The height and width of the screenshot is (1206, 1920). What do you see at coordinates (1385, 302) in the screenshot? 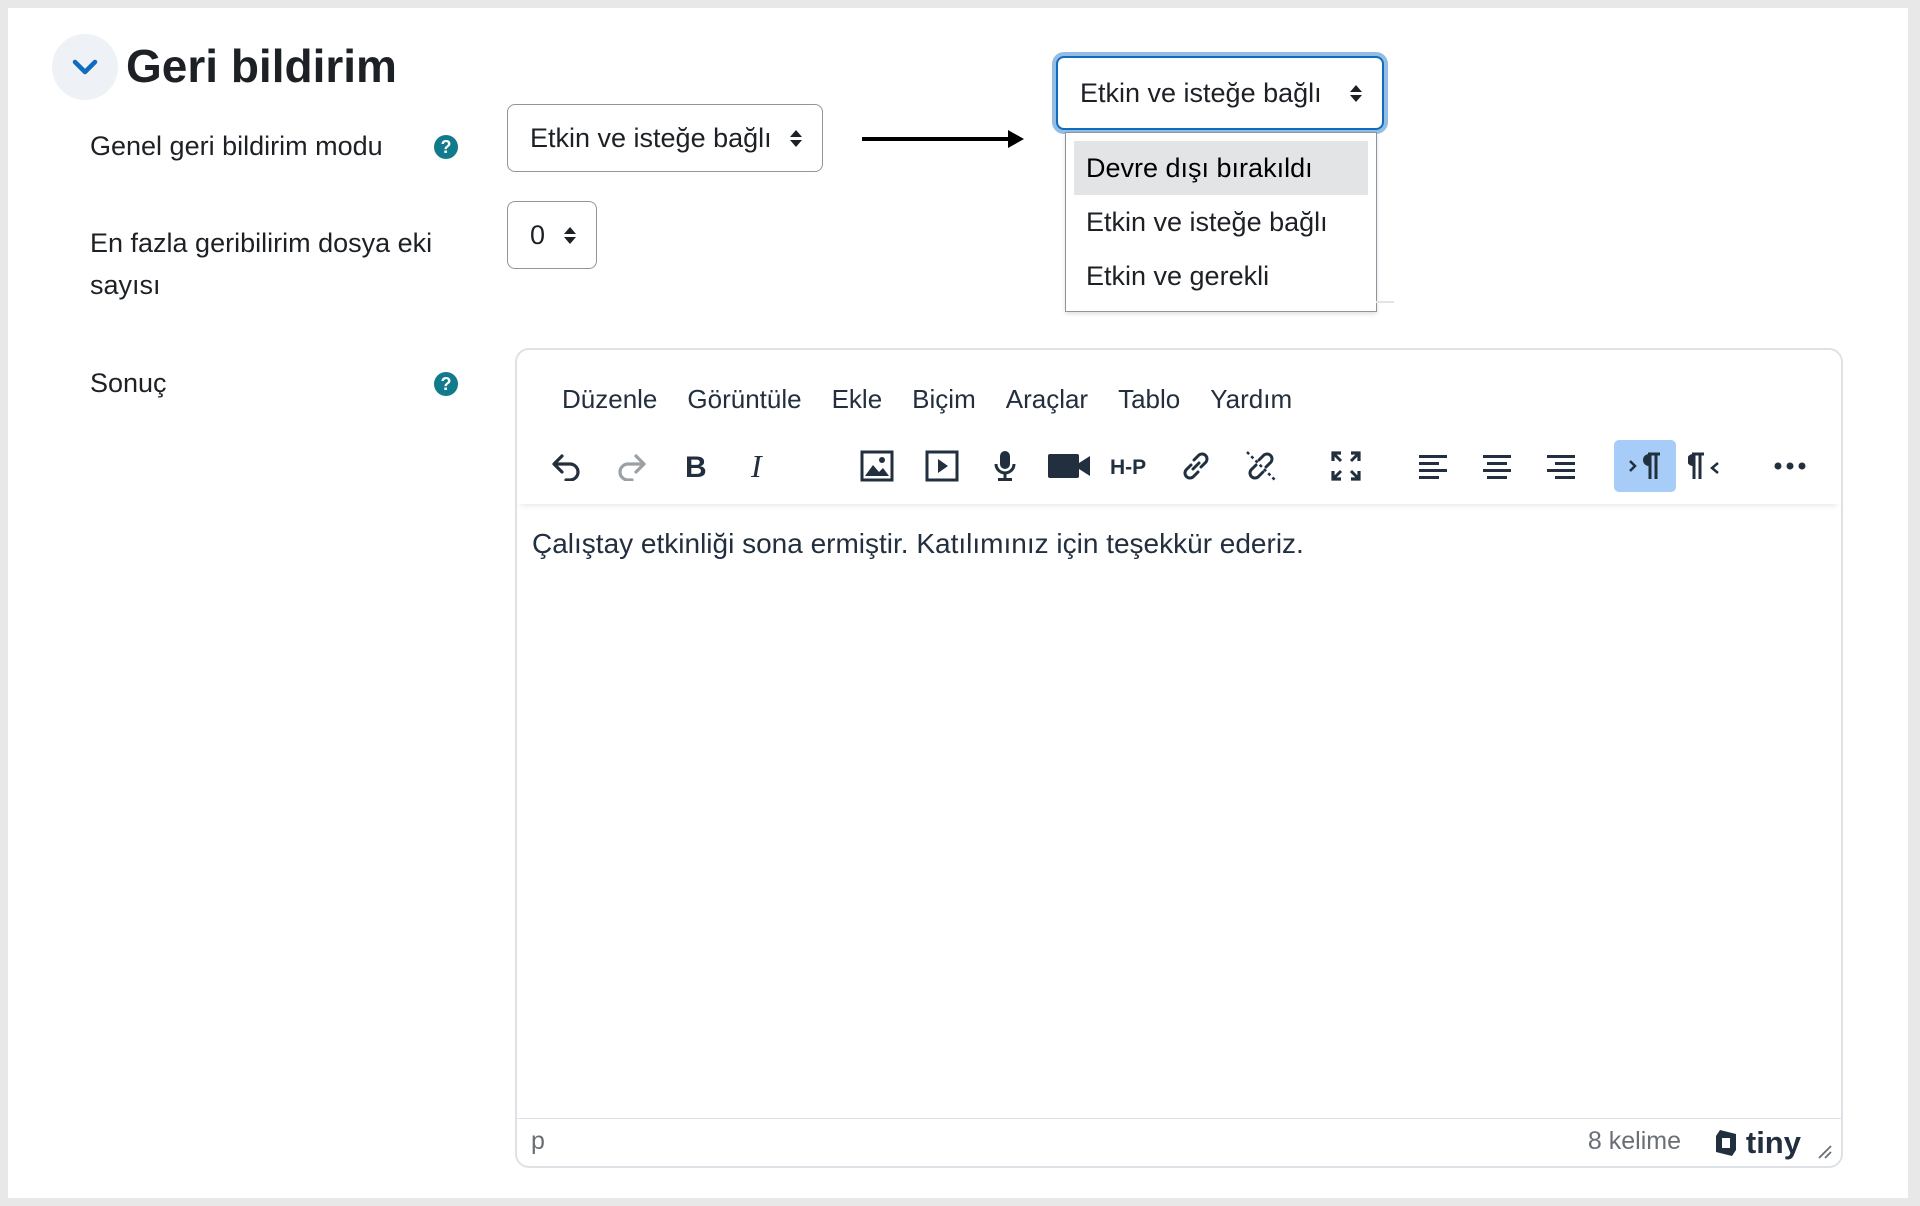
I see `divider` at bounding box center [1385, 302].